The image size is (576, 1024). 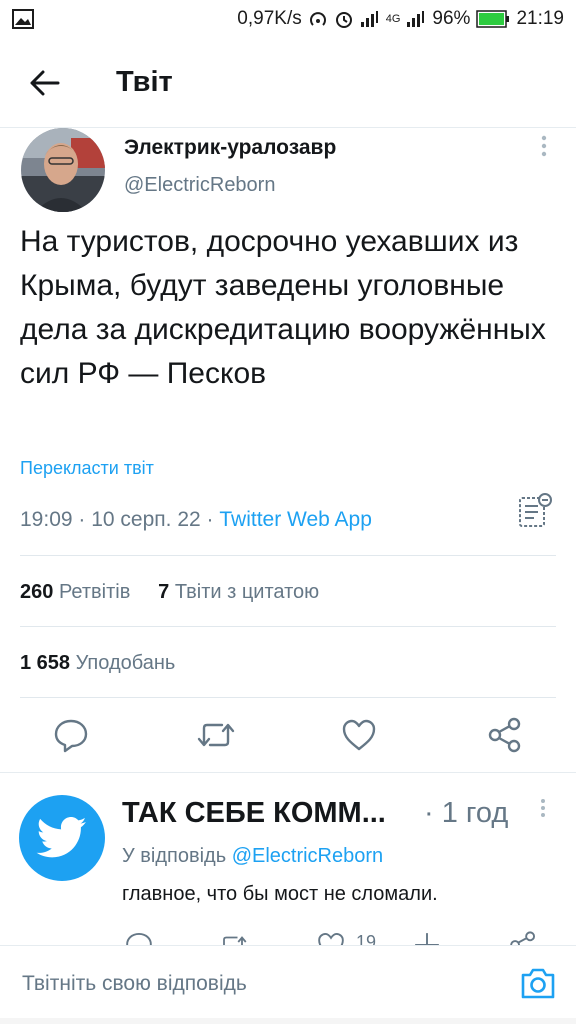 I want to click on status-bar: 0,97K/s 4G 96% 21:19, so click(x=288, y=19).